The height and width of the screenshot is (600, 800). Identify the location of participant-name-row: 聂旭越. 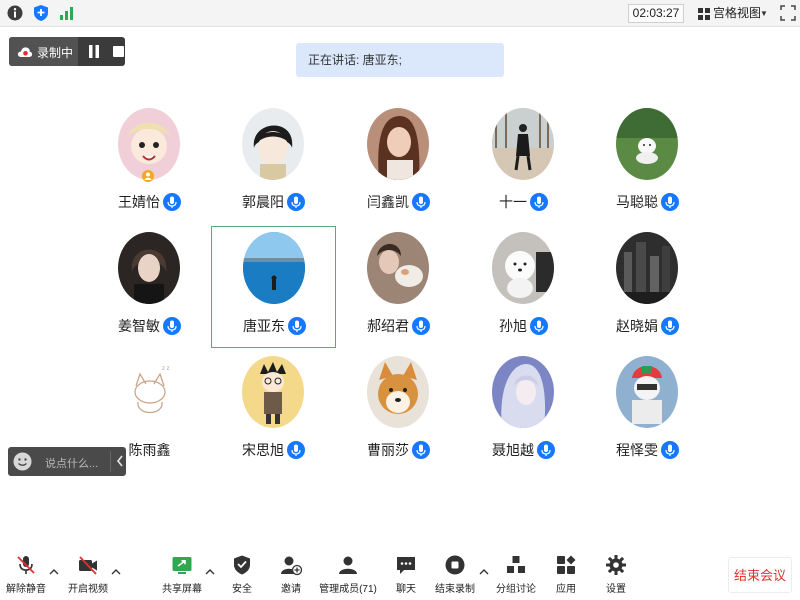
(523, 450).